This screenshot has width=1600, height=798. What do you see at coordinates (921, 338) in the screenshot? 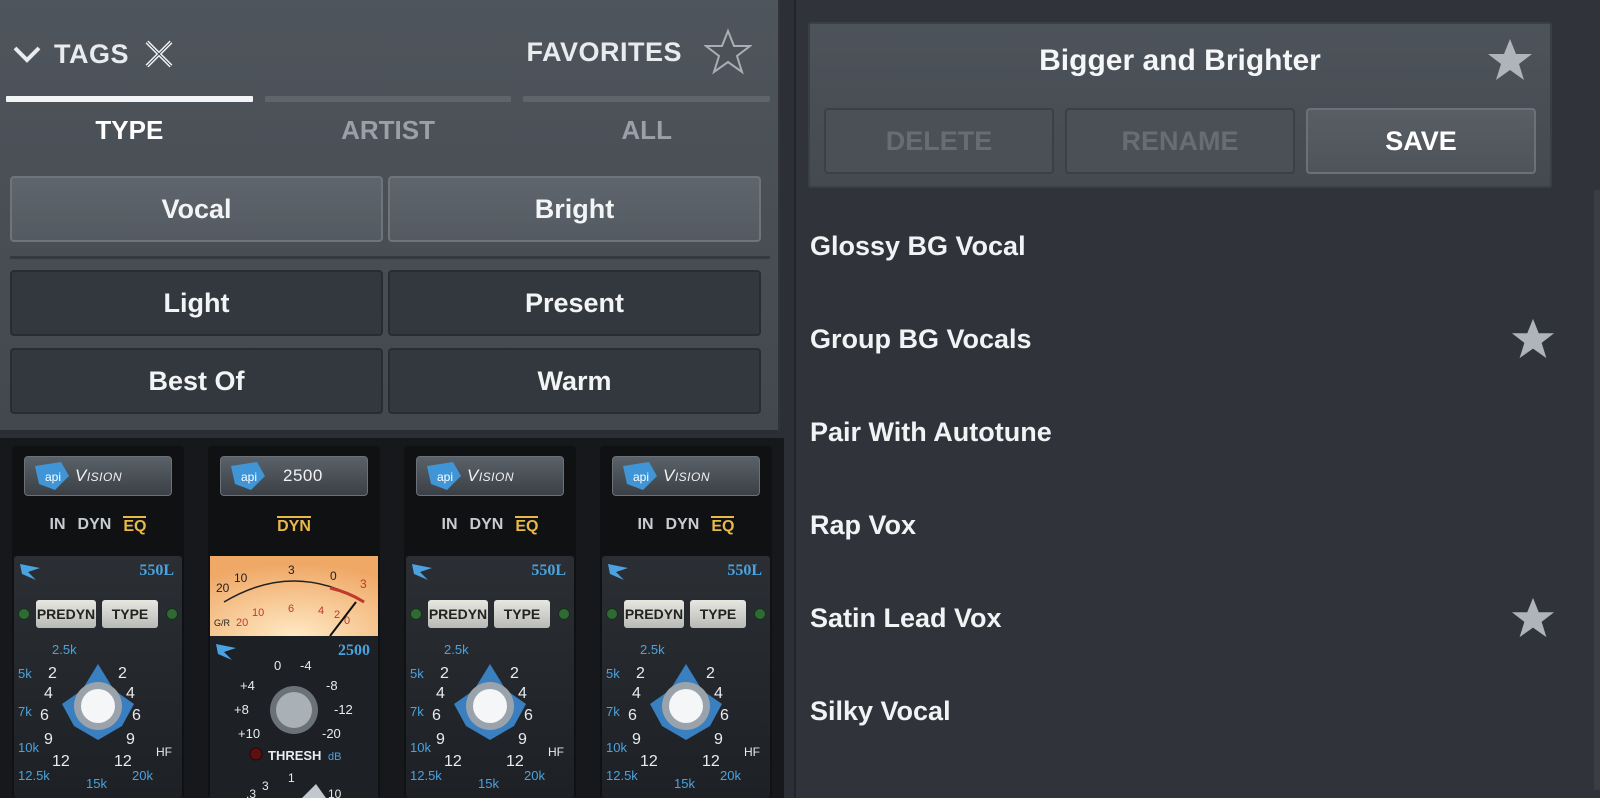
I see `preset-label: Group BG Vocals` at bounding box center [921, 338].